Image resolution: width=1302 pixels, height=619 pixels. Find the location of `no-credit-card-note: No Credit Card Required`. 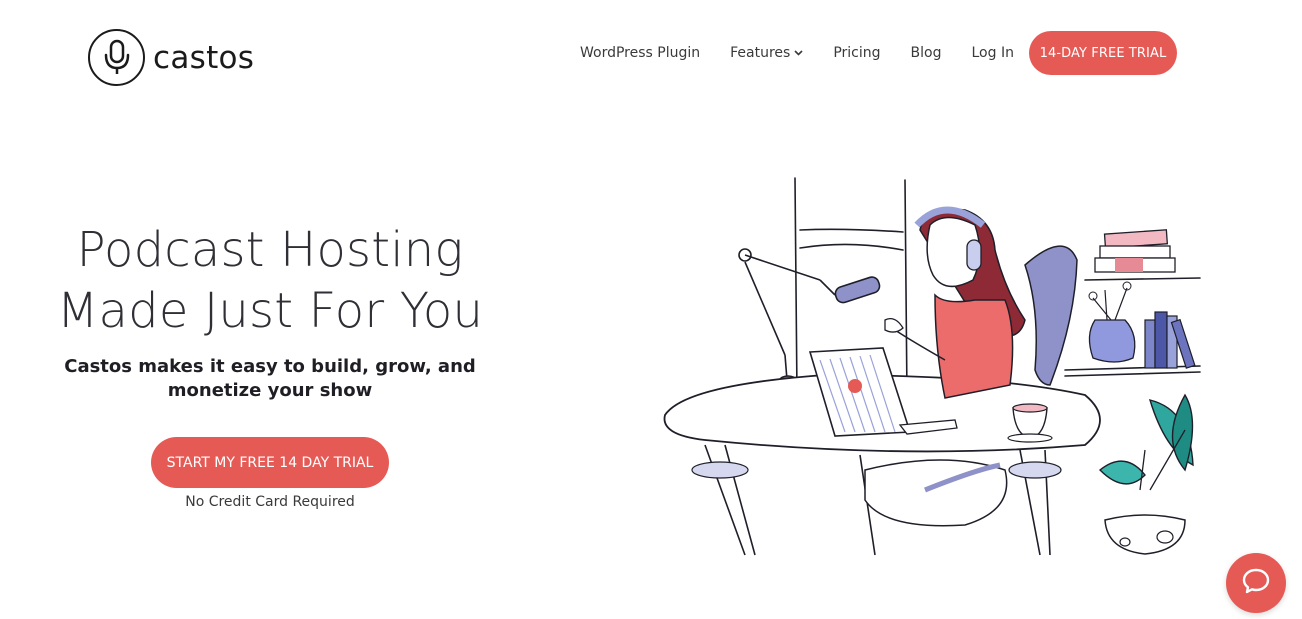

no-credit-card-note: No Credit Card Required is located at coordinates (270, 502).